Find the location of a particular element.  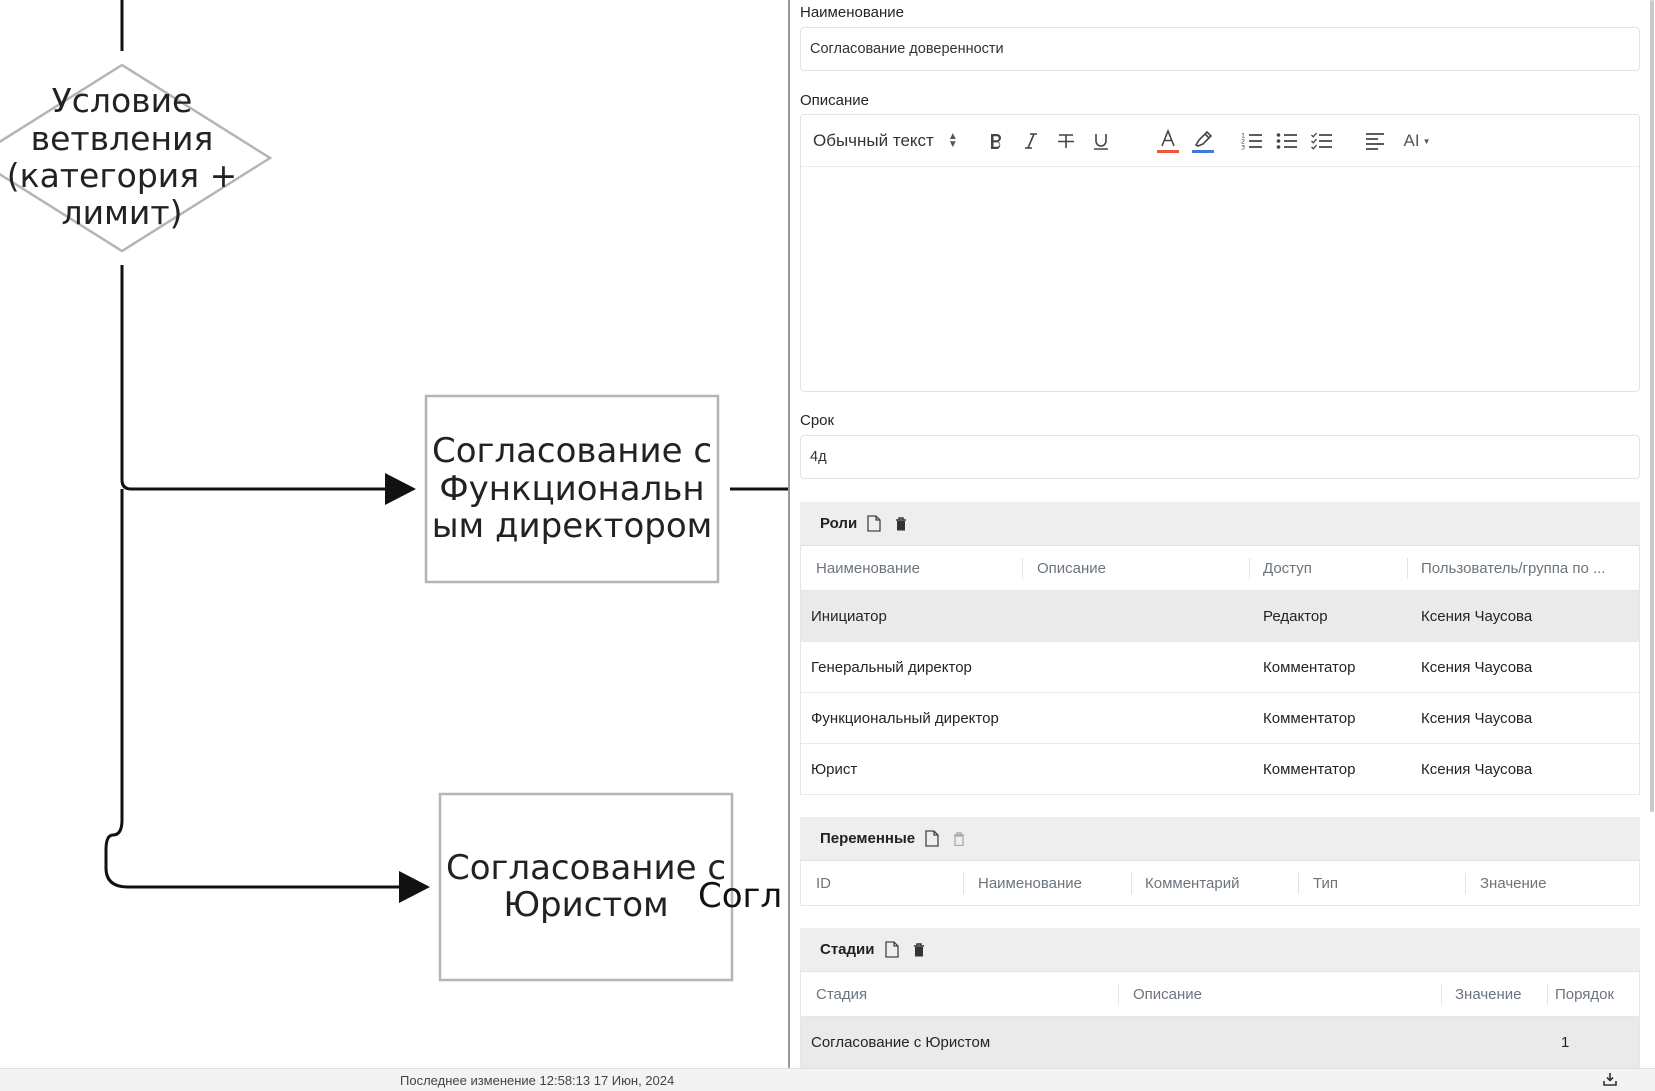

add-role-icon is located at coordinates (874, 523).